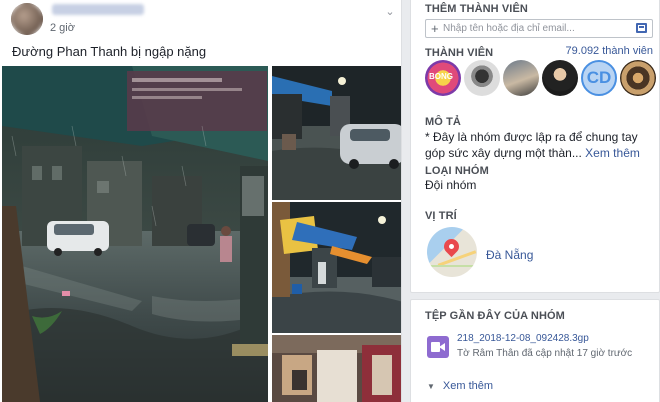 This screenshot has height=402, width=660. Describe the element at coordinates (476, 9) in the screenshot. I see `add-members-title: THÊM THÀNH VIÊN` at that location.